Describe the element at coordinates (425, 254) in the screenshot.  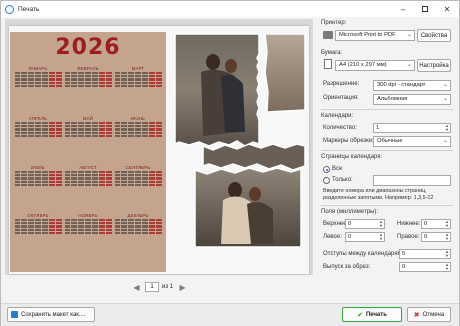
I see `spacing-stepper: 5 ▲ ▼` at that location.